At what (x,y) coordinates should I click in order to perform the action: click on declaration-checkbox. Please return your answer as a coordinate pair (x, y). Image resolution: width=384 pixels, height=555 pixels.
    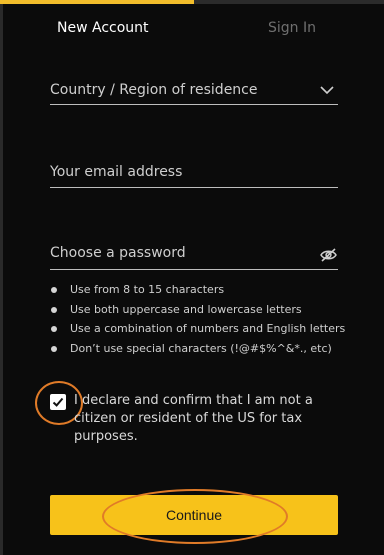
    Looking at the image, I should click on (58, 402).